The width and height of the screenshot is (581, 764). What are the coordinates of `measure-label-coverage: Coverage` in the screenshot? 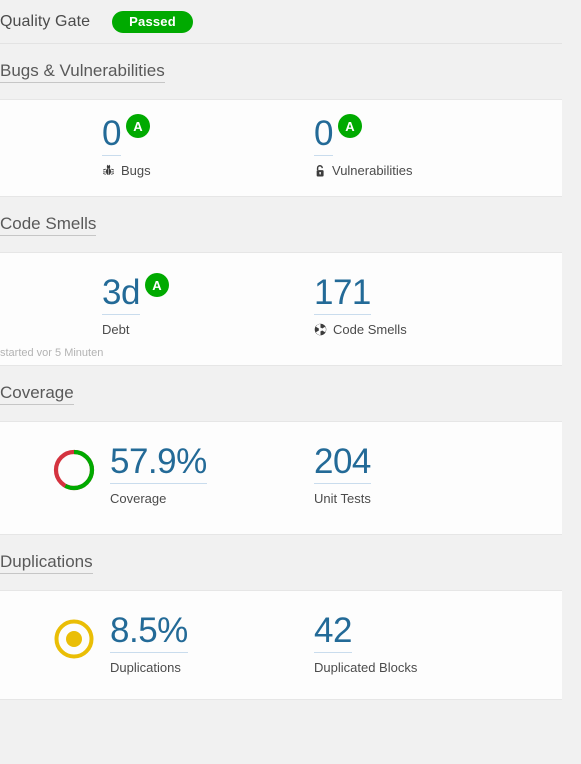 It's located at (158, 498).